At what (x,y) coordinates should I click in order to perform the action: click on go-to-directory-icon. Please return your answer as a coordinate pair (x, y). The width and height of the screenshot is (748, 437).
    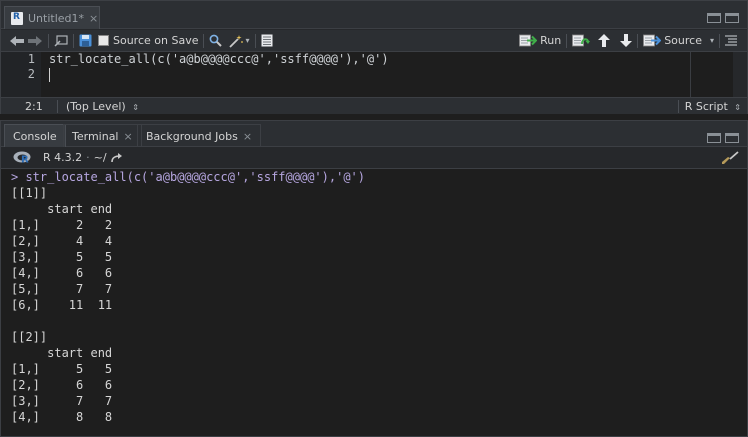
    Looking at the image, I should click on (116, 157).